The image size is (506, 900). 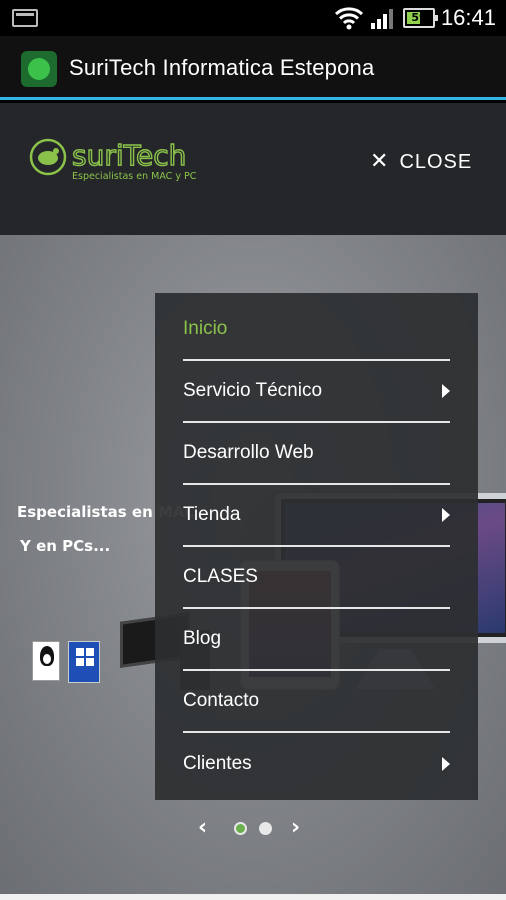 I want to click on menu-item-label: Inicio, so click(x=205, y=328).